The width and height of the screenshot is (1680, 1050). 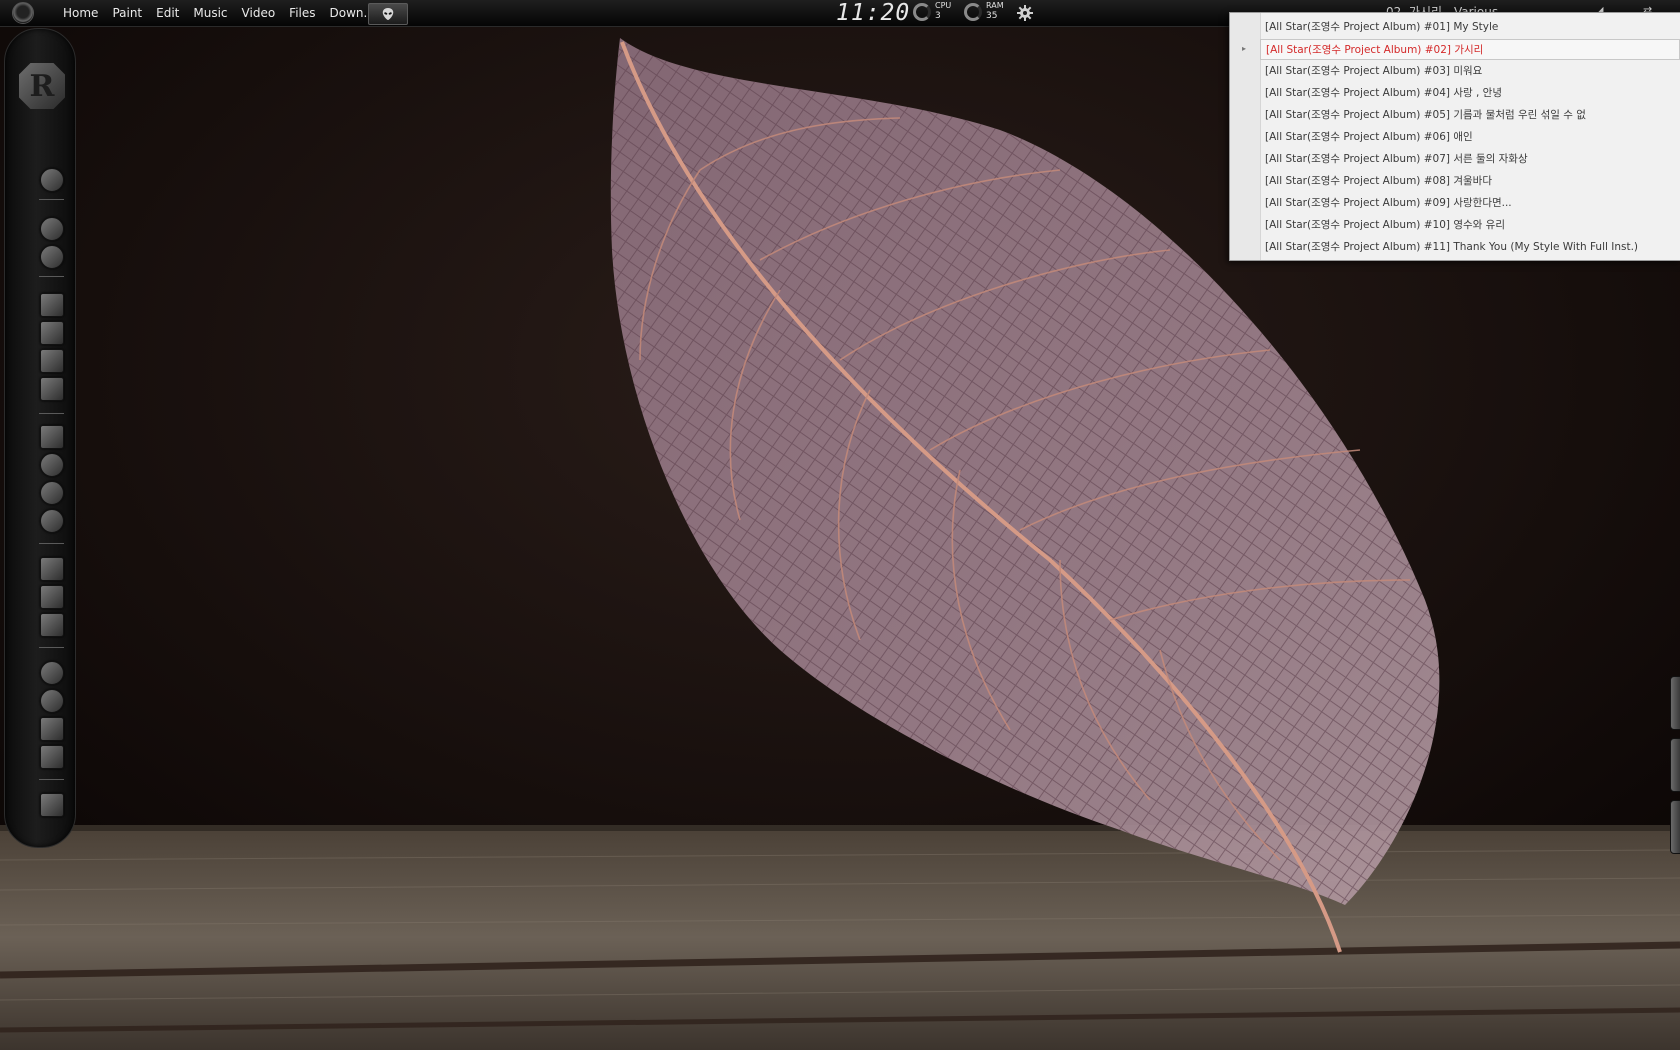 I want to click on network-icon, so click(x=52, y=597).